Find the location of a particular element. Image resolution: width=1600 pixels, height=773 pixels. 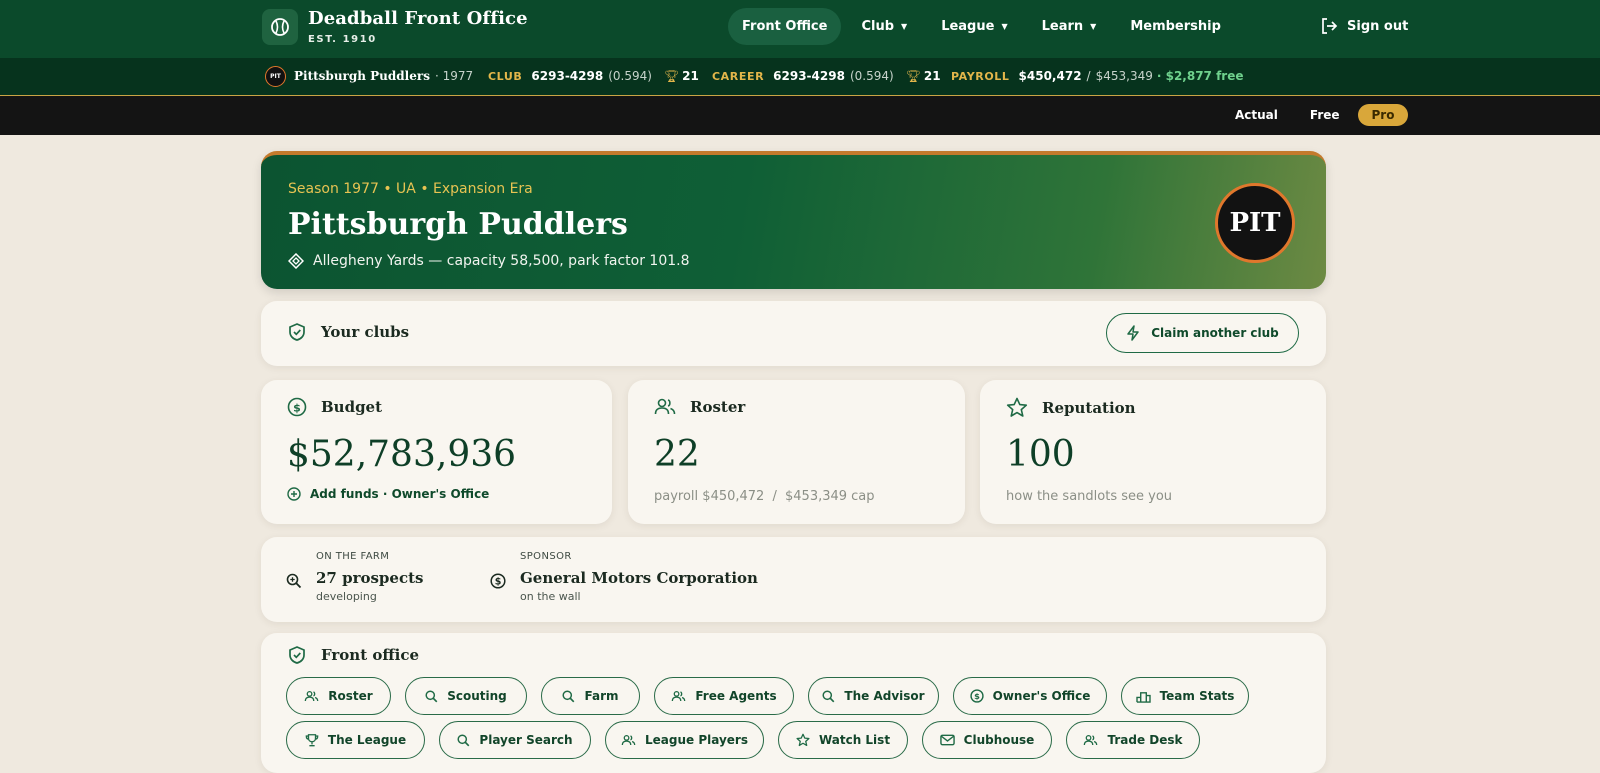

sponsor-kicker: SPONSOR is located at coordinates (546, 556).